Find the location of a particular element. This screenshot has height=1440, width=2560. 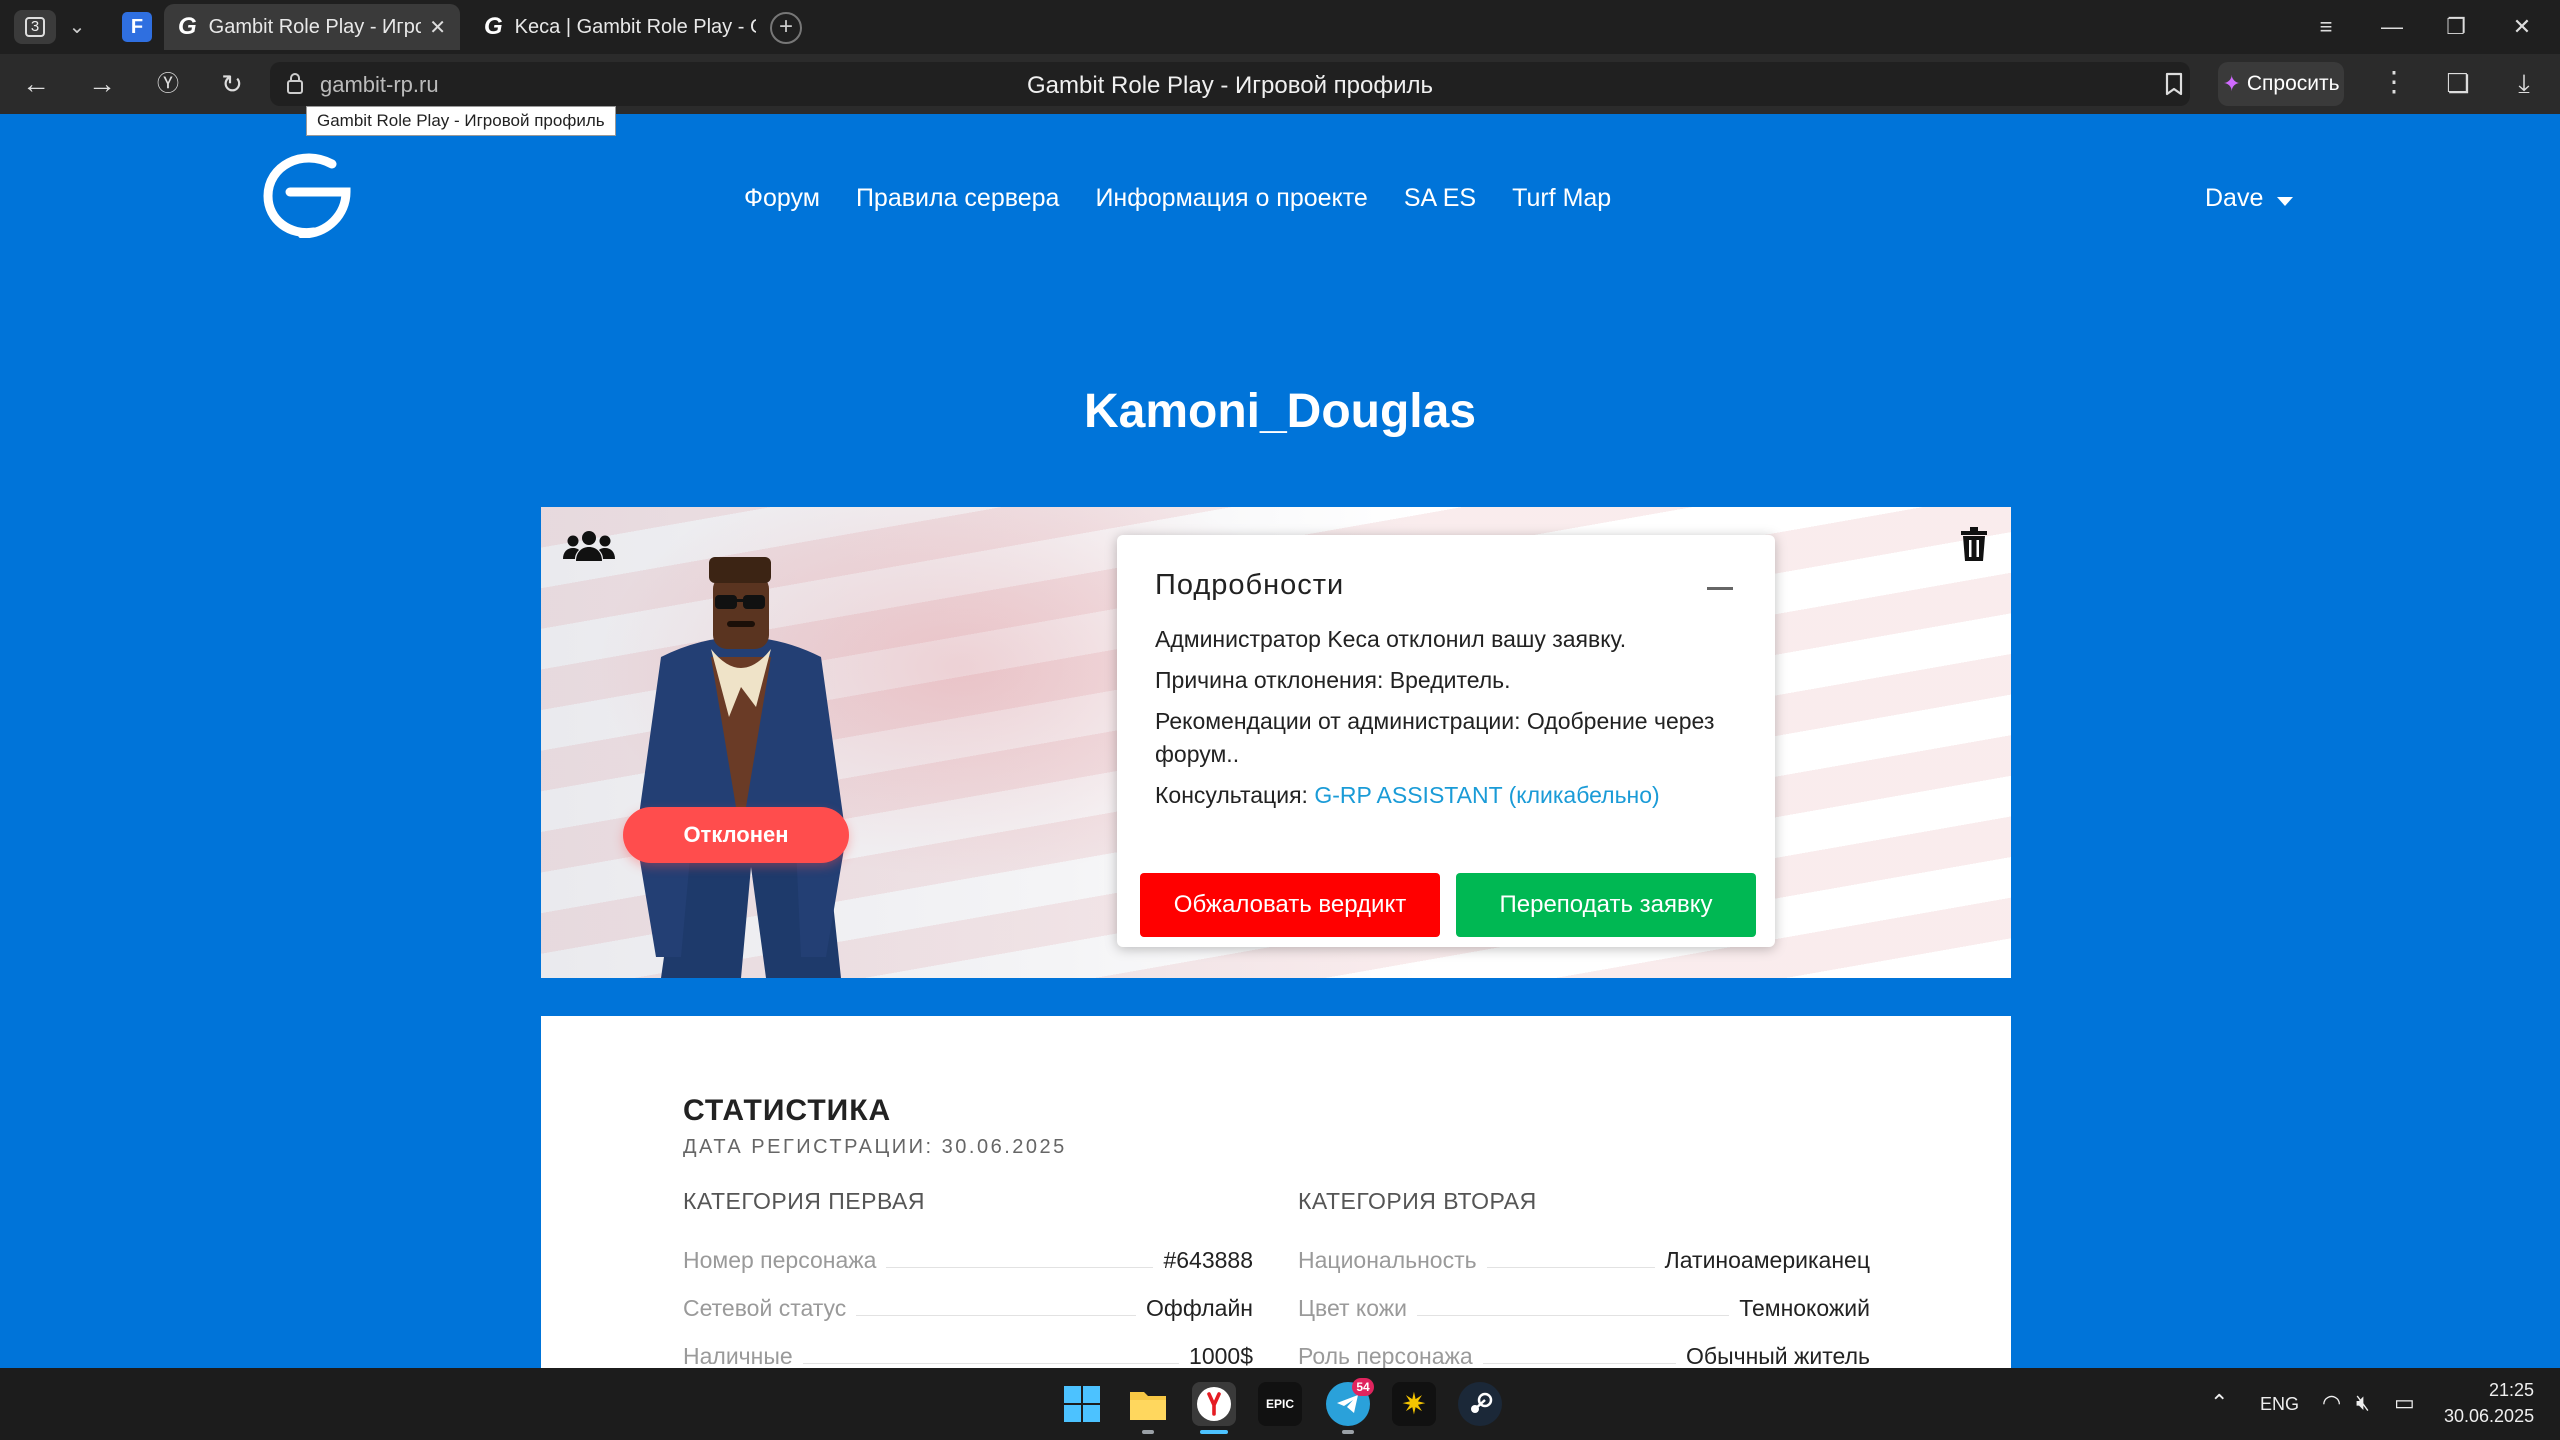

stat-row: Сетевой статус Оффлайн is located at coordinates (968, 1307).